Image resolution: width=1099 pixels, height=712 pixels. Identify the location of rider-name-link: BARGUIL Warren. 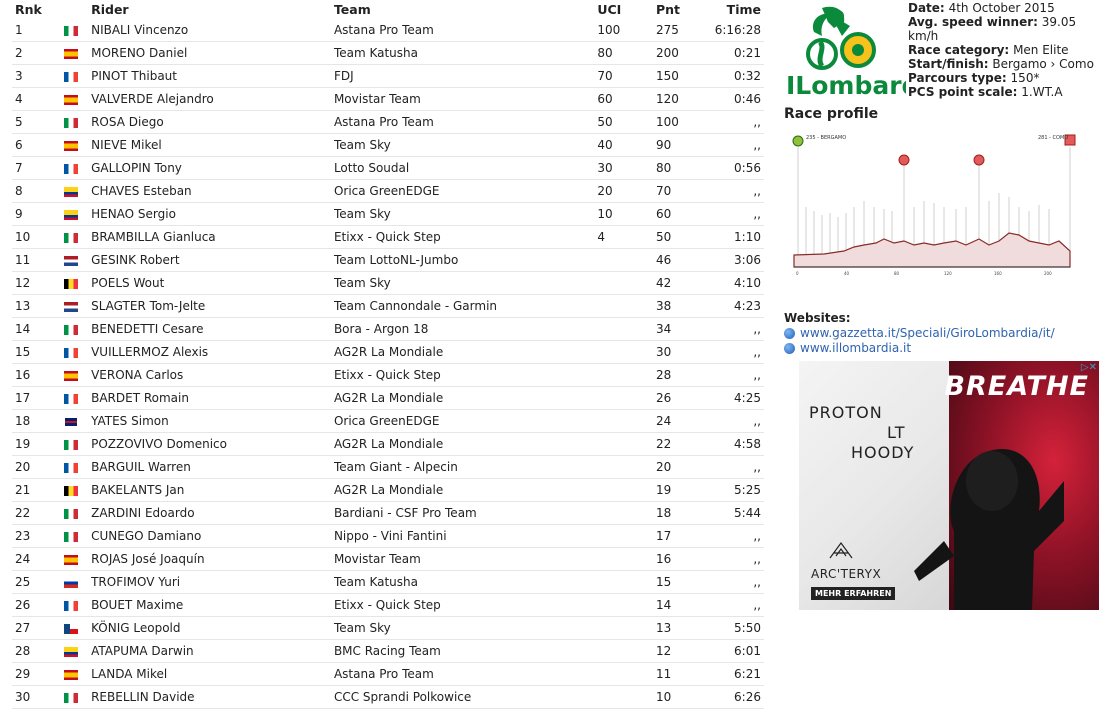
(209, 467).